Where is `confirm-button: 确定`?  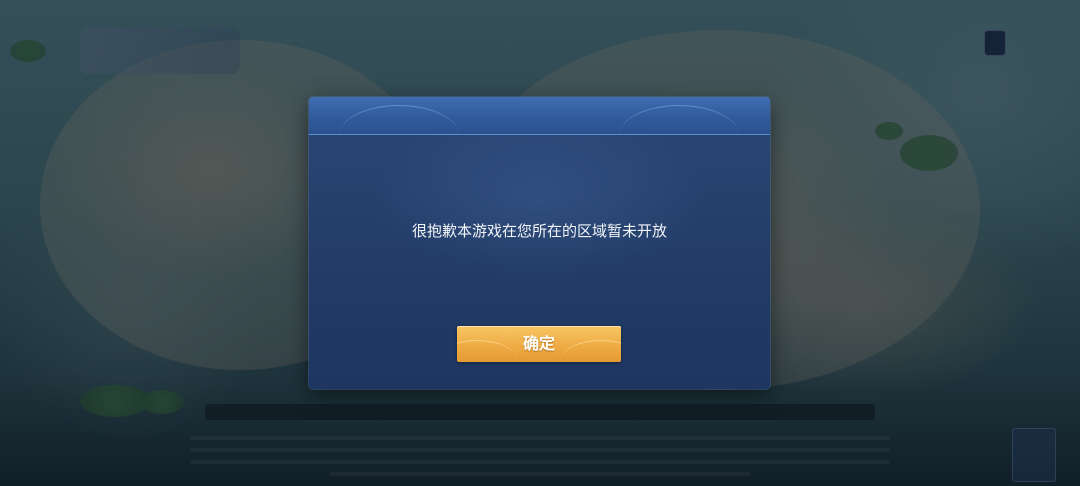 confirm-button: 确定 is located at coordinates (539, 344).